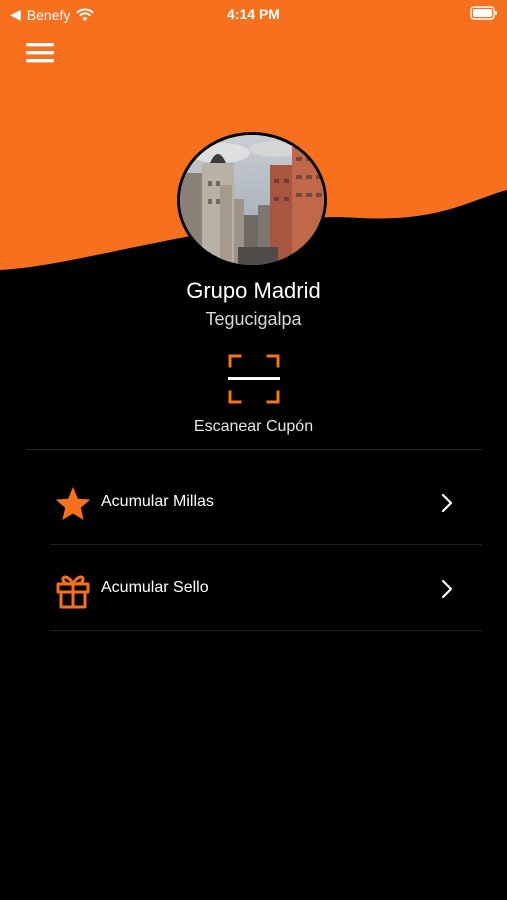  Describe the element at coordinates (266, 589) in the screenshot. I see `menu-item-acumular-sello: Acumular Sello` at that location.